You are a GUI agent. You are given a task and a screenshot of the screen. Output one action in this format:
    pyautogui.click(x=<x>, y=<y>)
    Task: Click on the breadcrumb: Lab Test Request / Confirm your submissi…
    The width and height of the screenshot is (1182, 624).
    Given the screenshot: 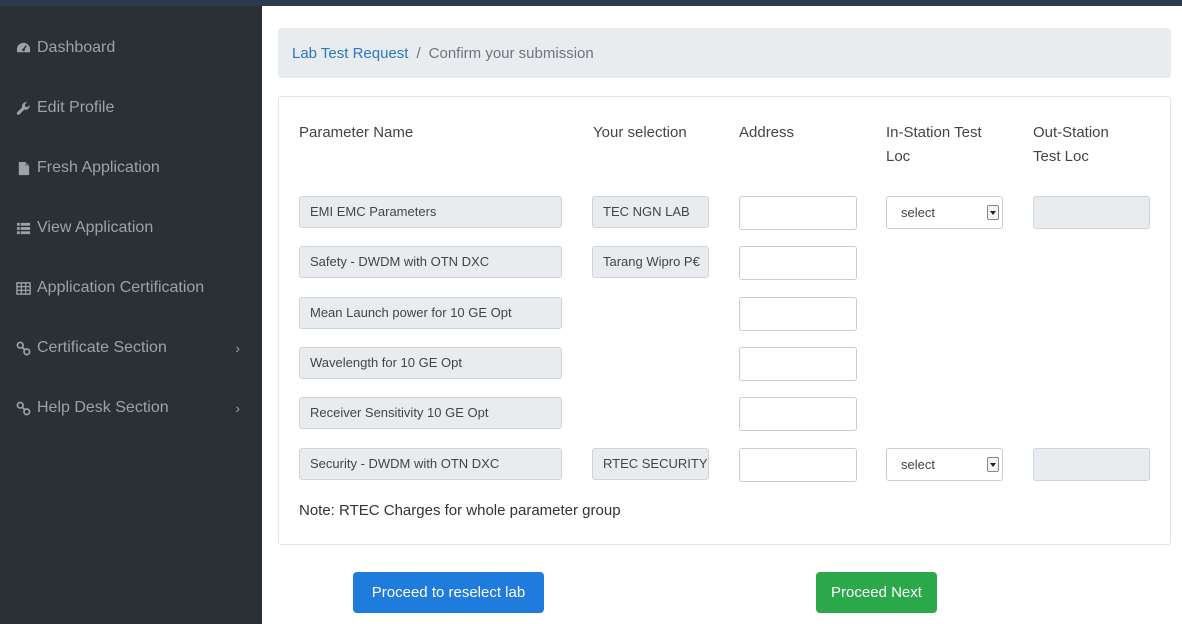 What is the action you would take?
    pyautogui.click(x=724, y=53)
    